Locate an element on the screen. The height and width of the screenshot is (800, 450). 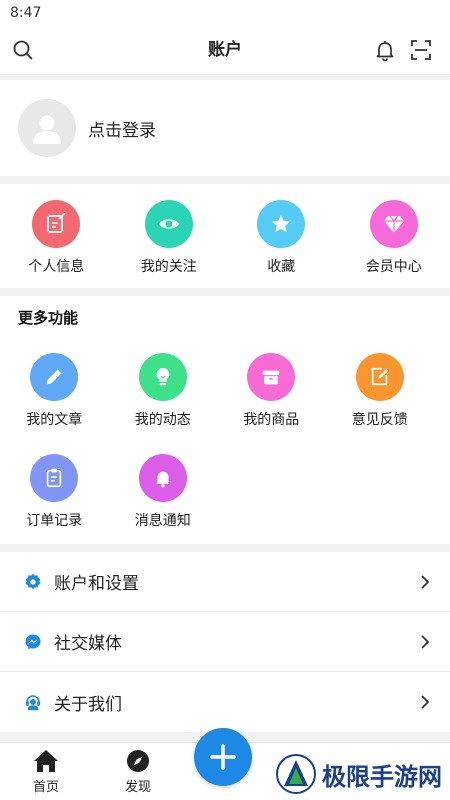
tab-label: 发现 is located at coordinates (137, 787).